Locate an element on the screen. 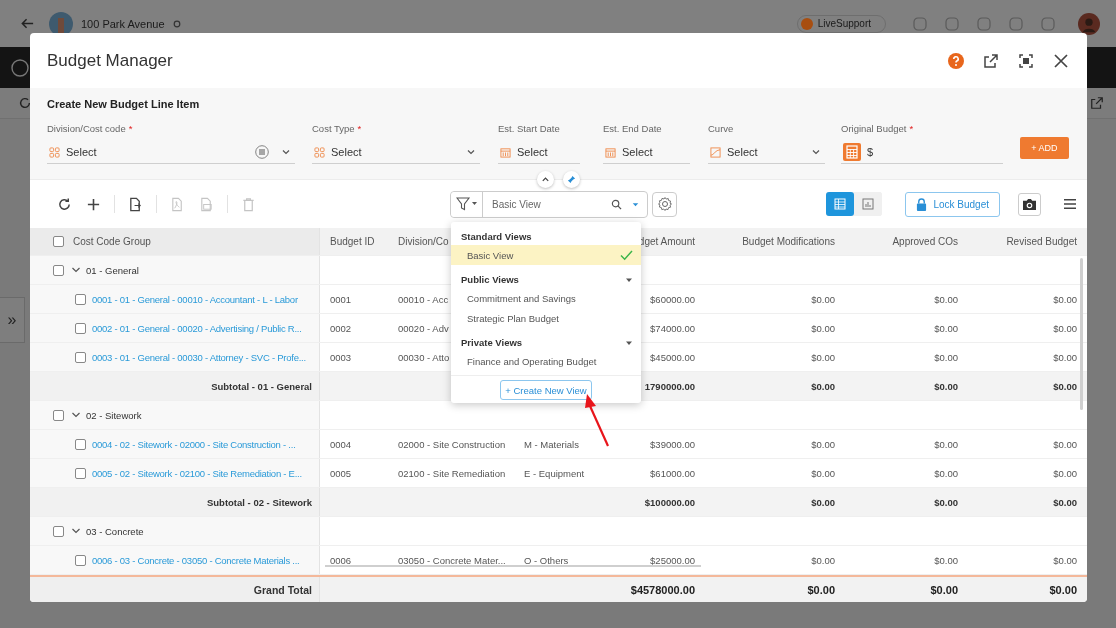 This screenshot has width=1116, height=628. pin-icon is located at coordinates (571, 179).